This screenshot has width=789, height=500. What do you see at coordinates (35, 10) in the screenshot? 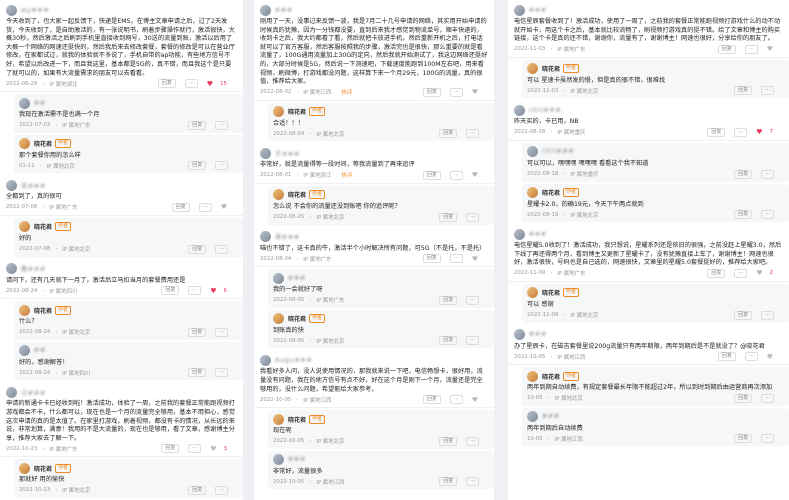
I see `username: wy###` at bounding box center [35, 10].